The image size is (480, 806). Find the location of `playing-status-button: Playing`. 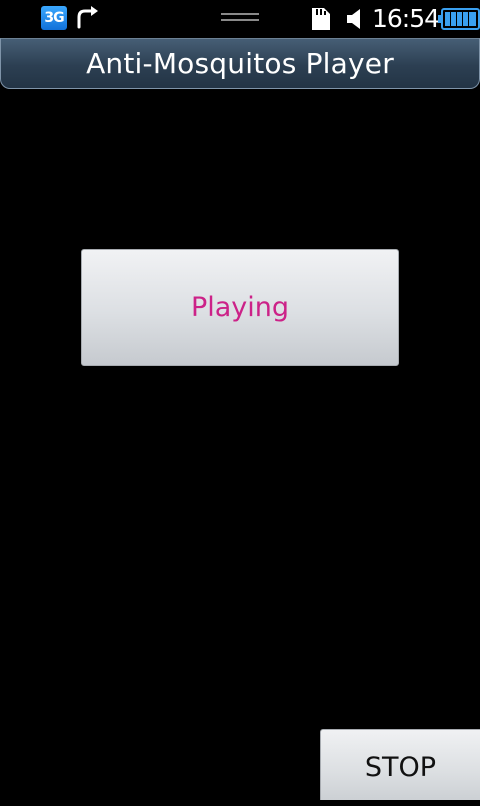

playing-status-button: Playing is located at coordinates (240, 307).